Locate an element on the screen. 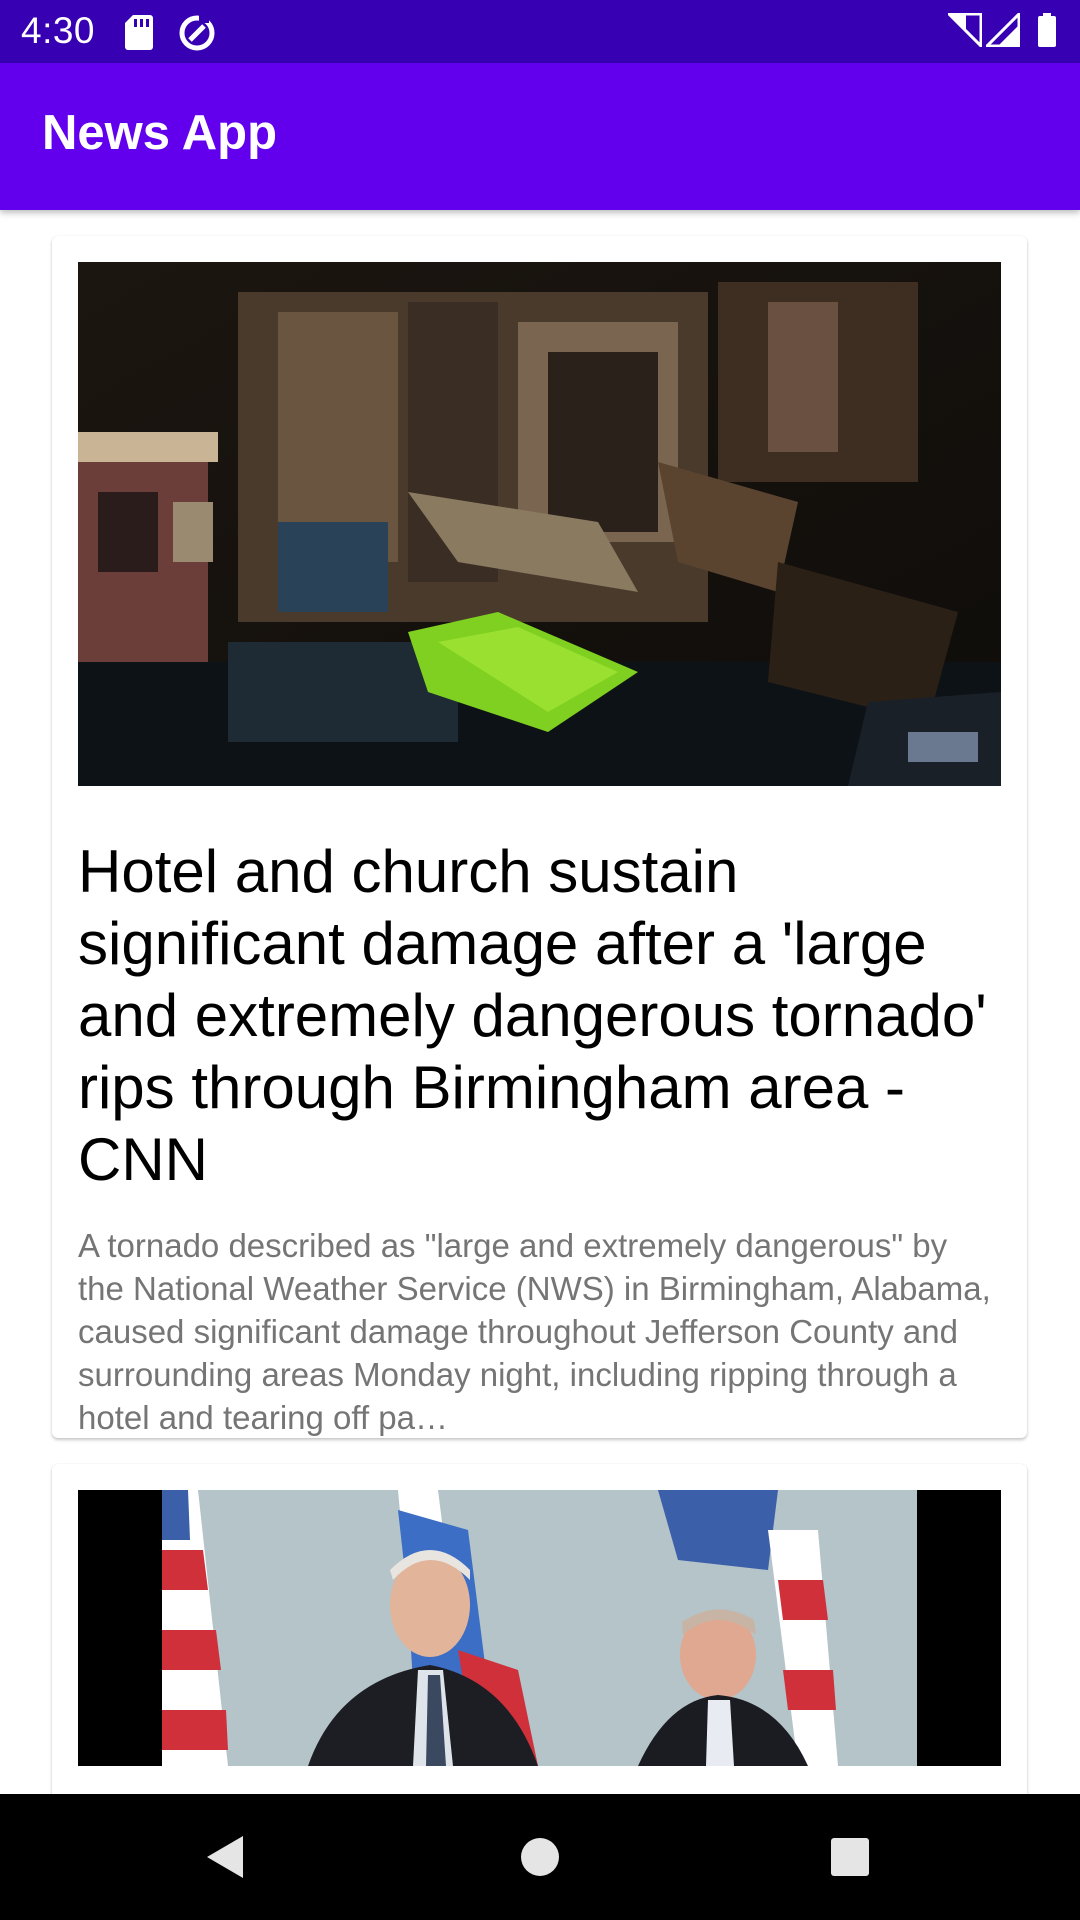 This screenshot has height=1920, width=1080. back-icon is located at coordinates (225, 1857).